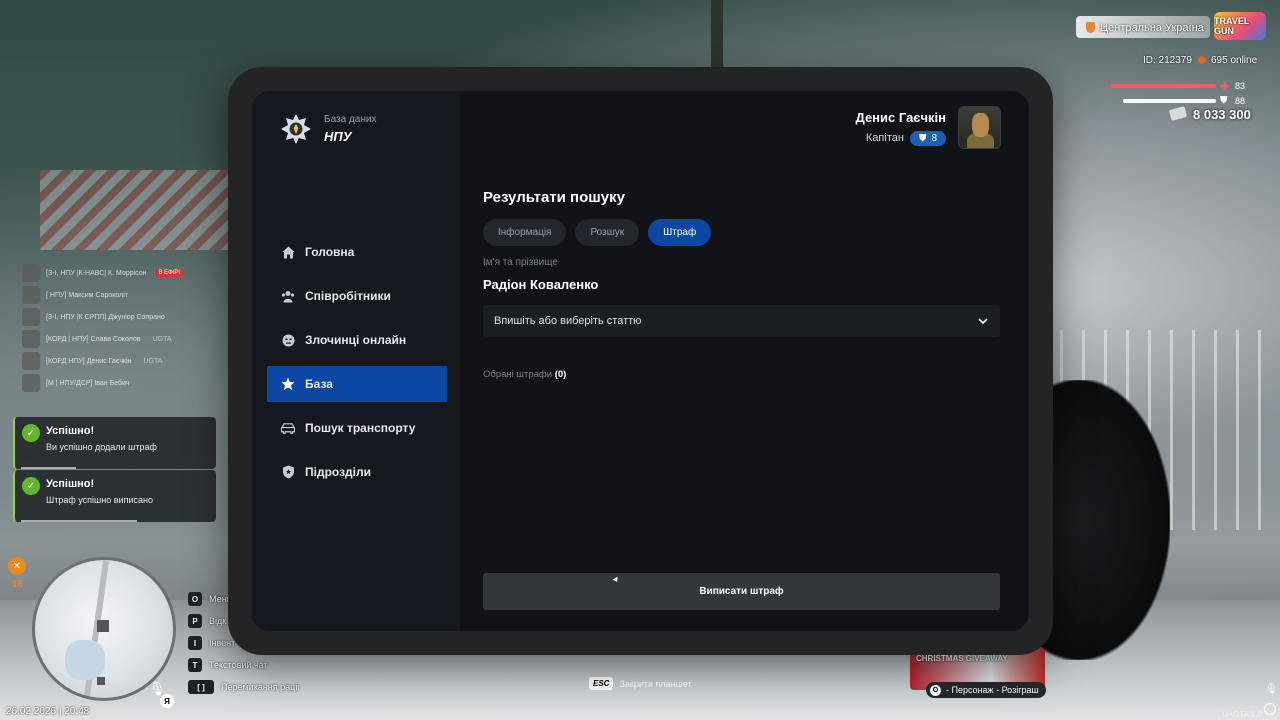 The image size is (1280, 720). I want to click on minimap, so click(104, 629).